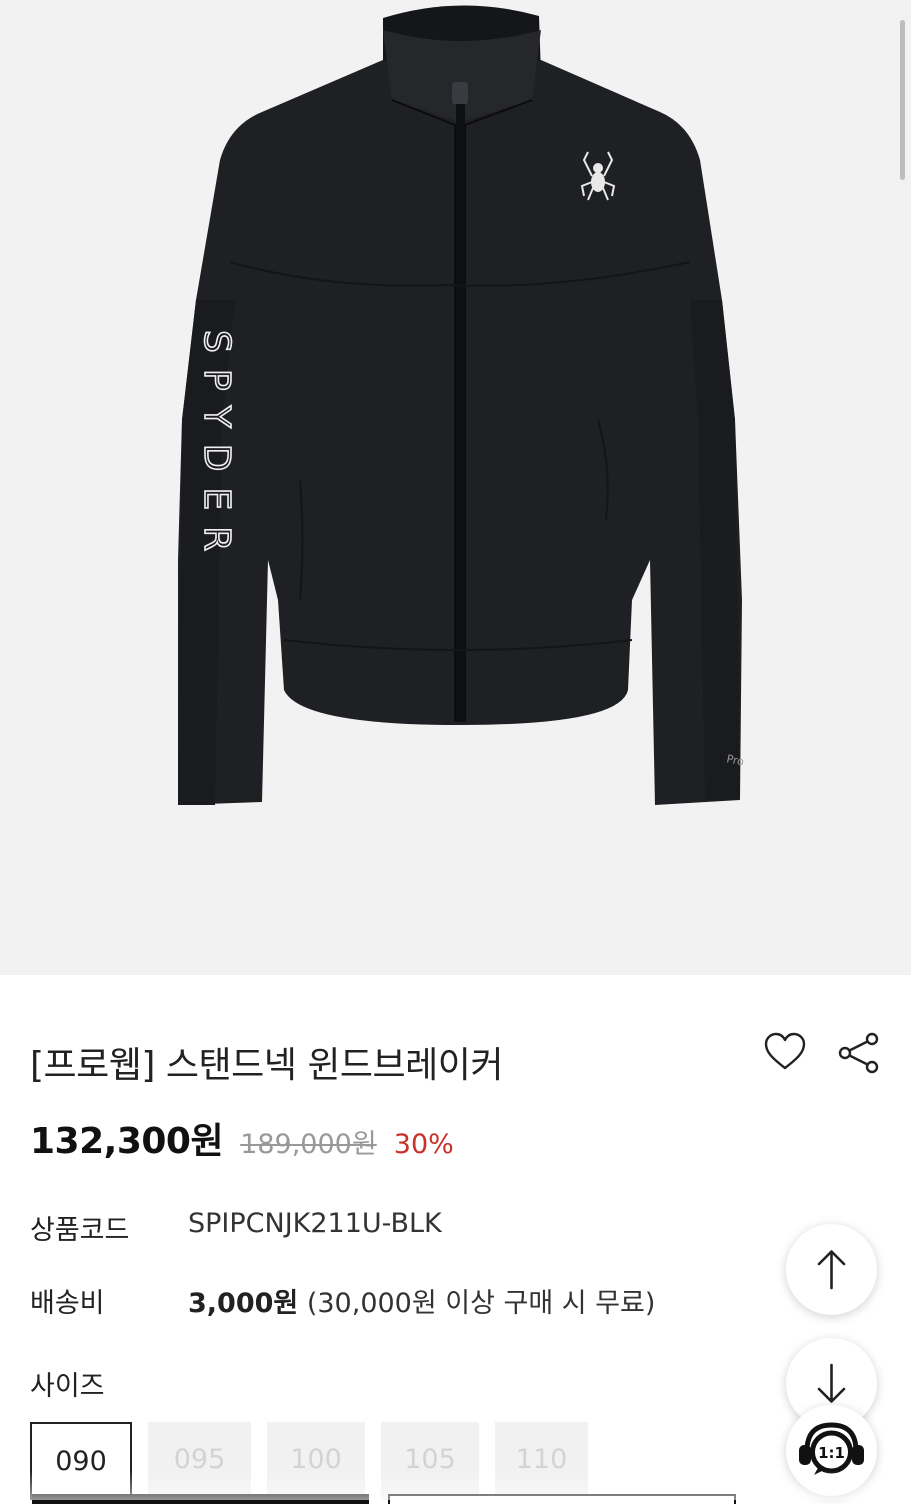  I want to click on shipping-value: 3,000원 (30,000원 이상 구매 시 무료), so click(421, 1300).